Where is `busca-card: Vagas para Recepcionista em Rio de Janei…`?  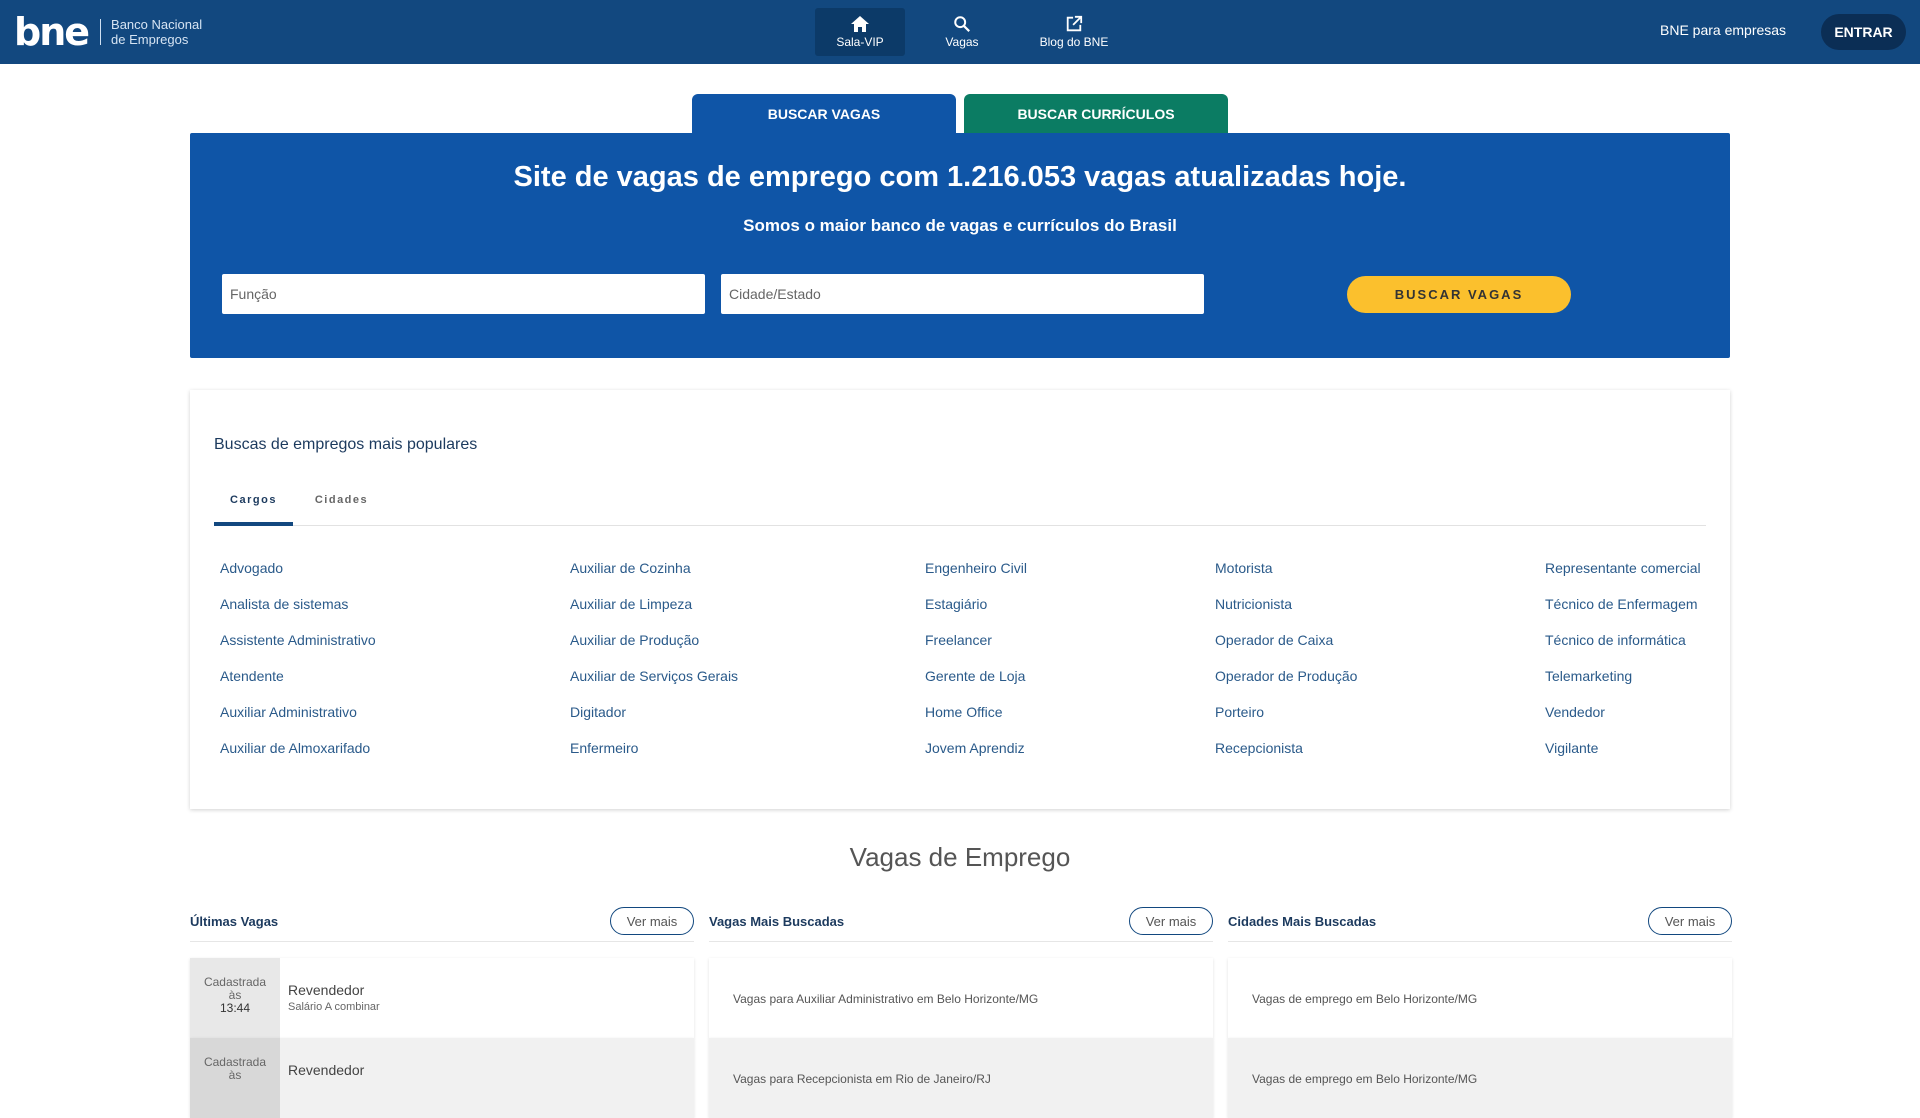 busca-card: Vagas para Recepcionista em Rio de Janei… is located at coordinates (961, 1078).